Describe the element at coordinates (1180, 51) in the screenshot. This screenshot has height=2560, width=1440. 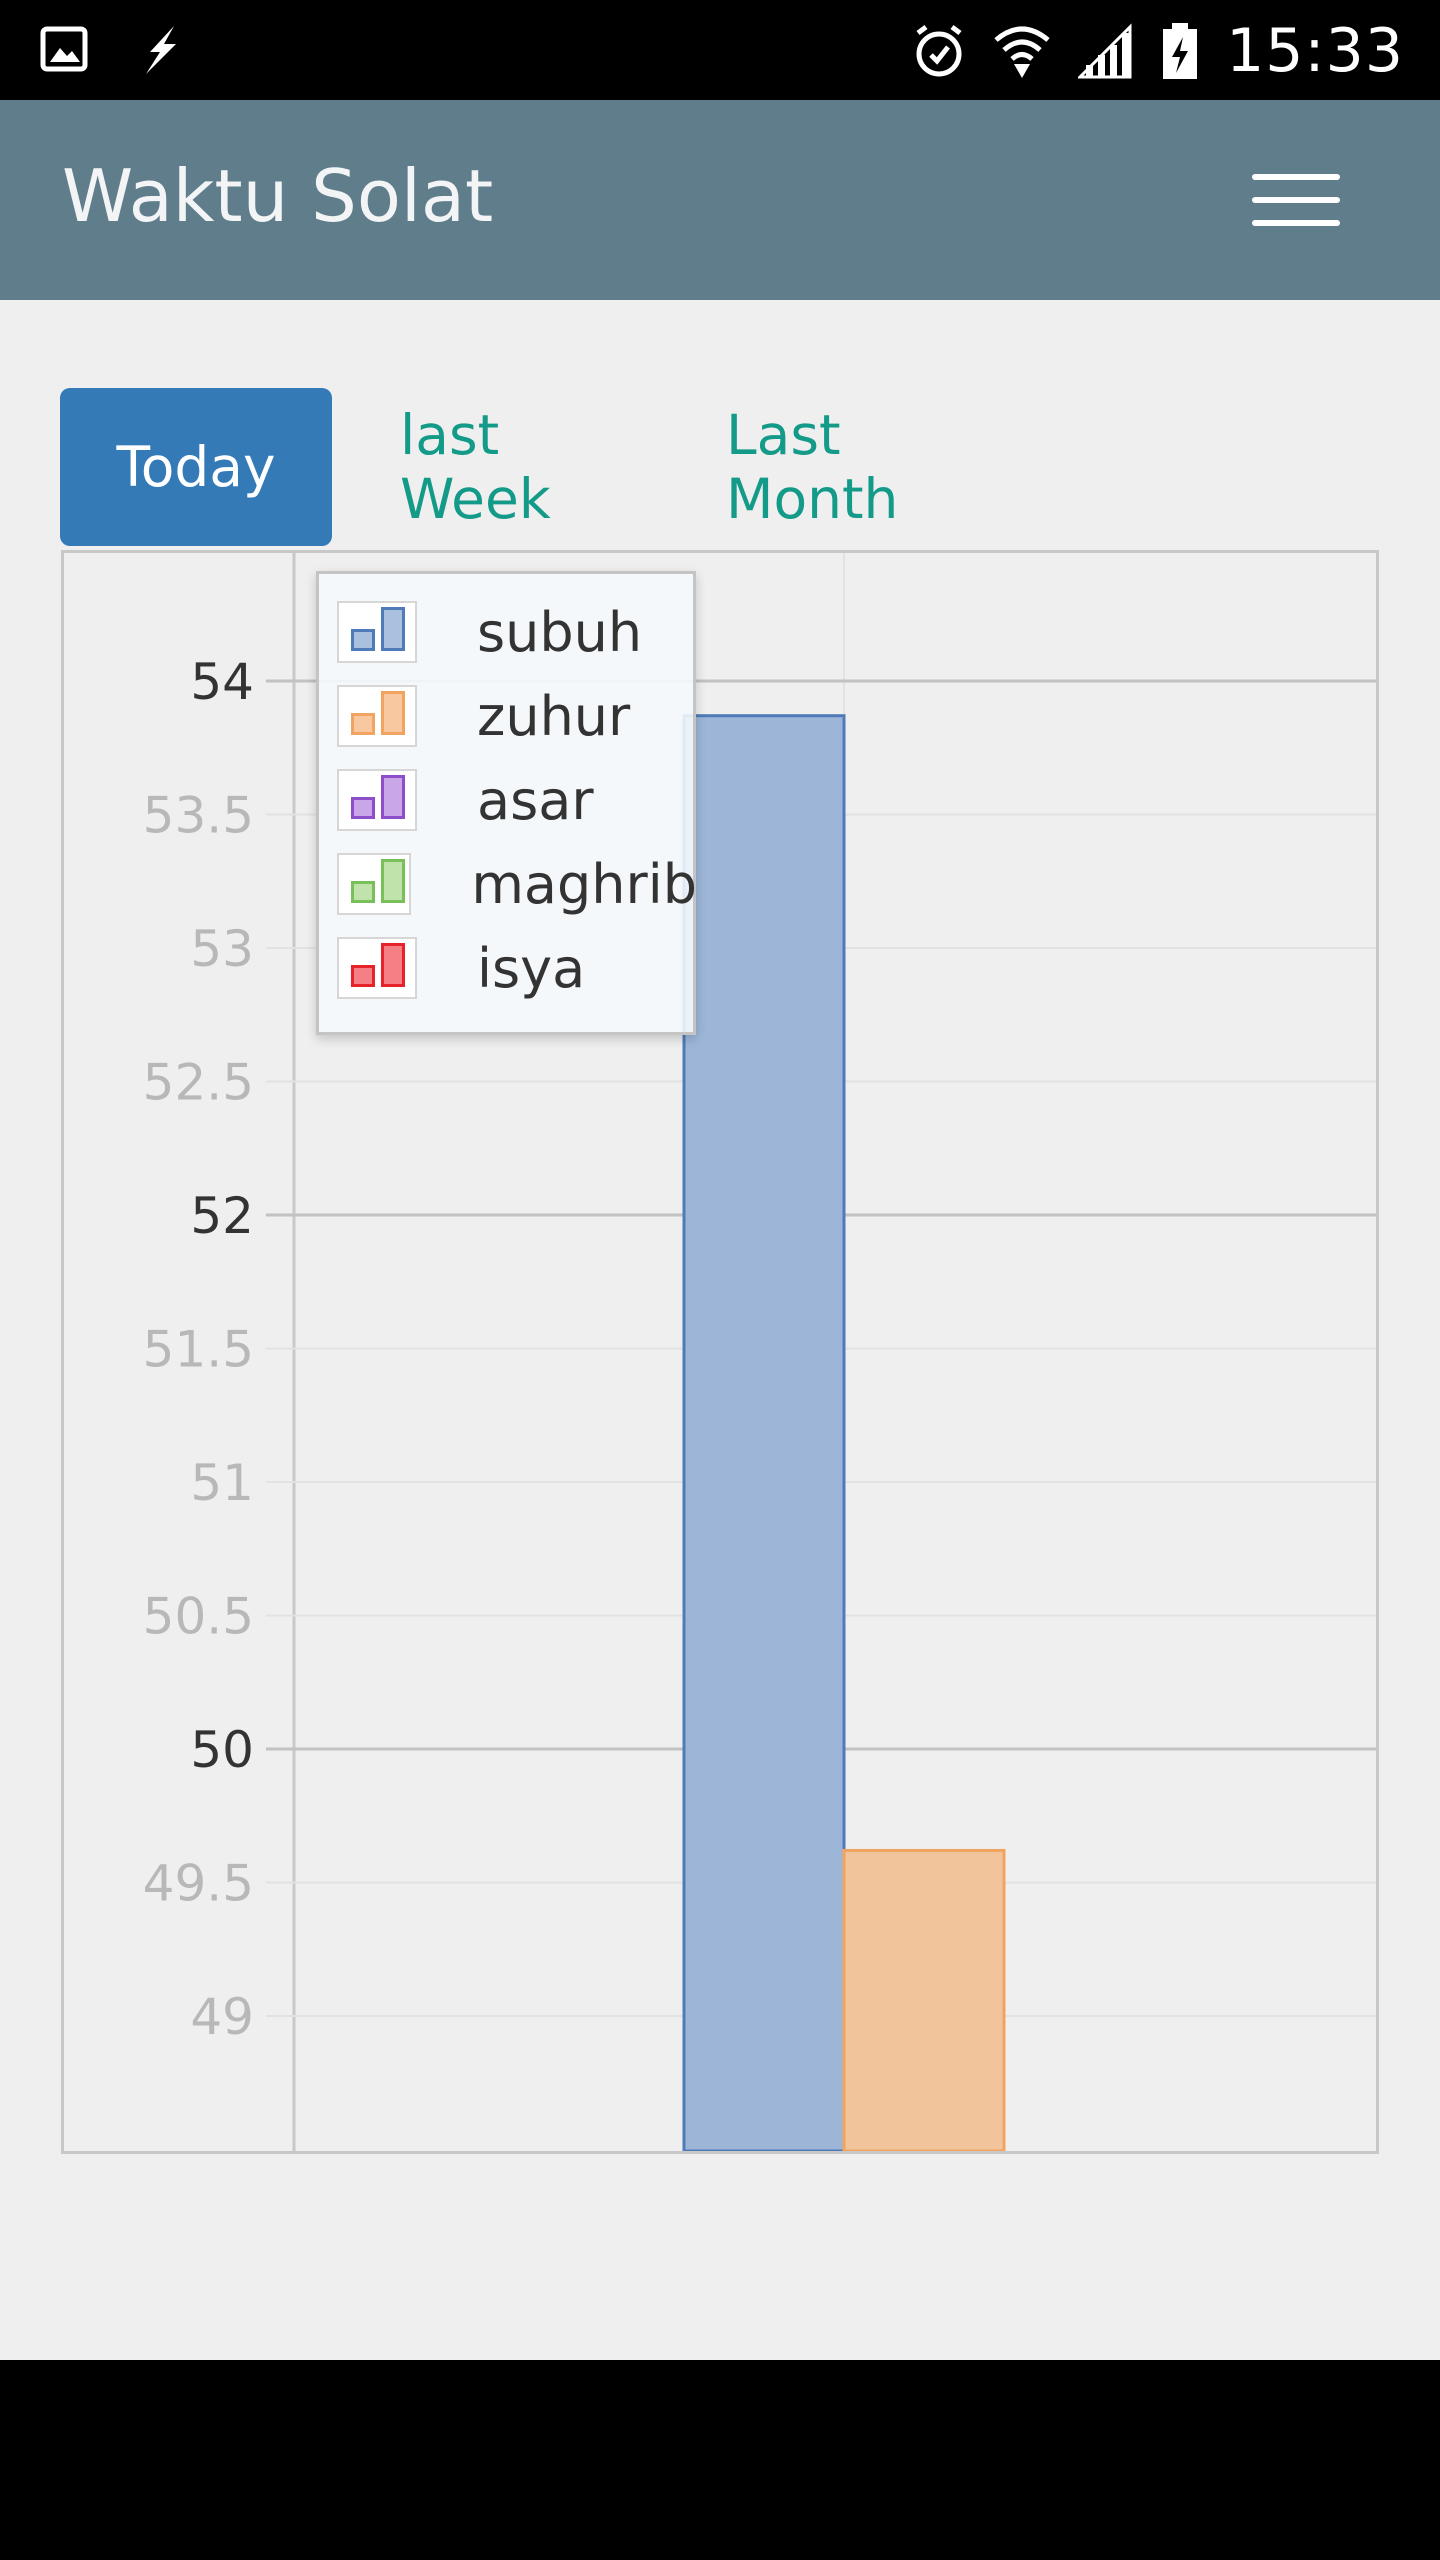
I see `battery-charging-icon` at that location.